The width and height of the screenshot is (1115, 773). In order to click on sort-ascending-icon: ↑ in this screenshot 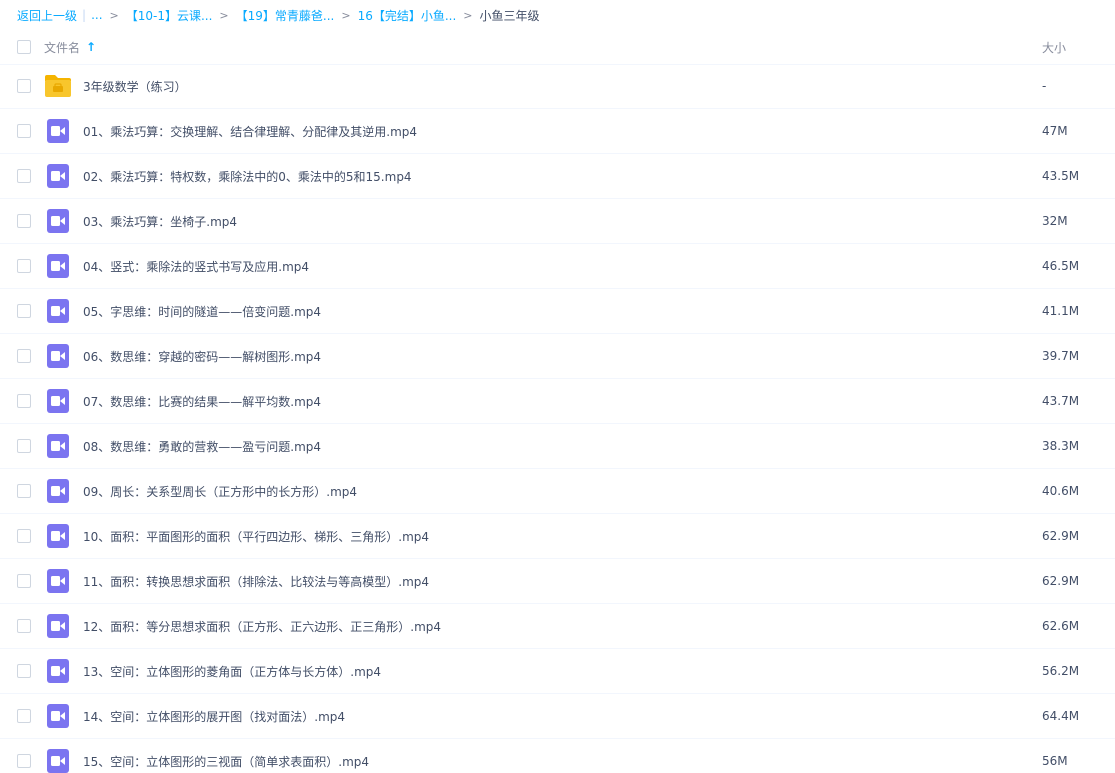, I will do `click(91, 47)`.